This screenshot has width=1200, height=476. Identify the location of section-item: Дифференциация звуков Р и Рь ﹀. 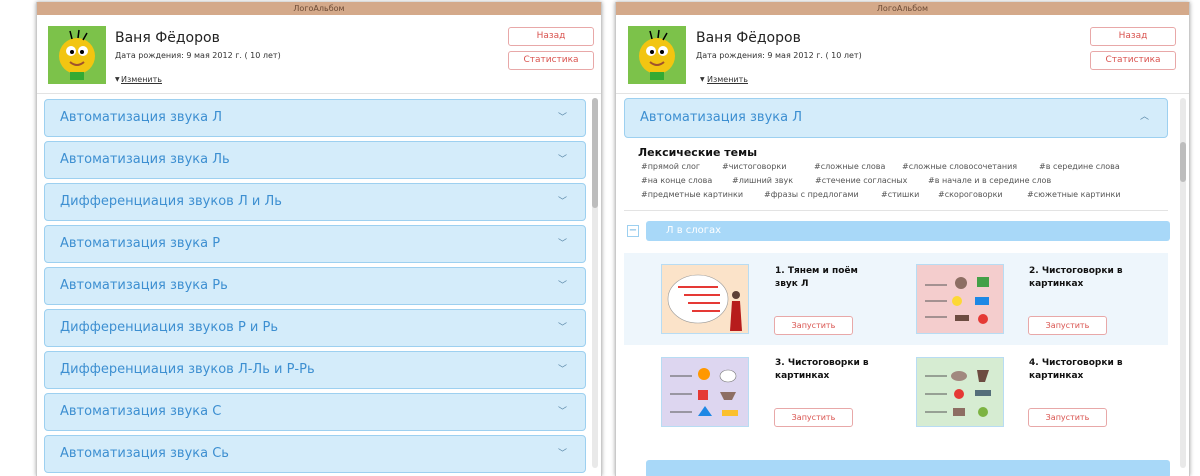
(315, 328).